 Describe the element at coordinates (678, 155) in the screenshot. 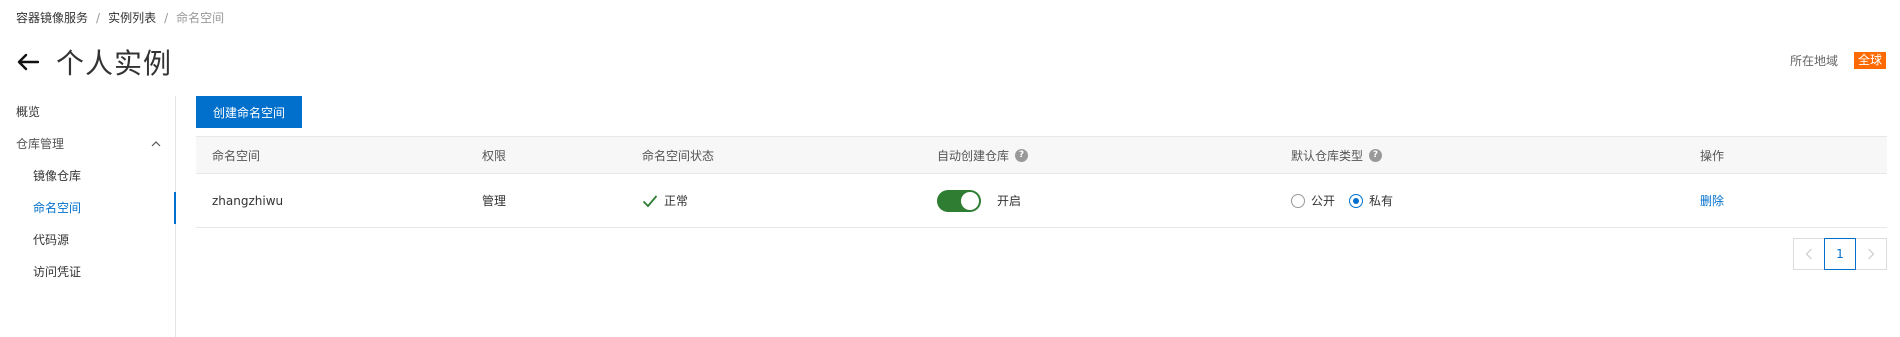

I see `column-header-status: 命名空间状态` at that location.